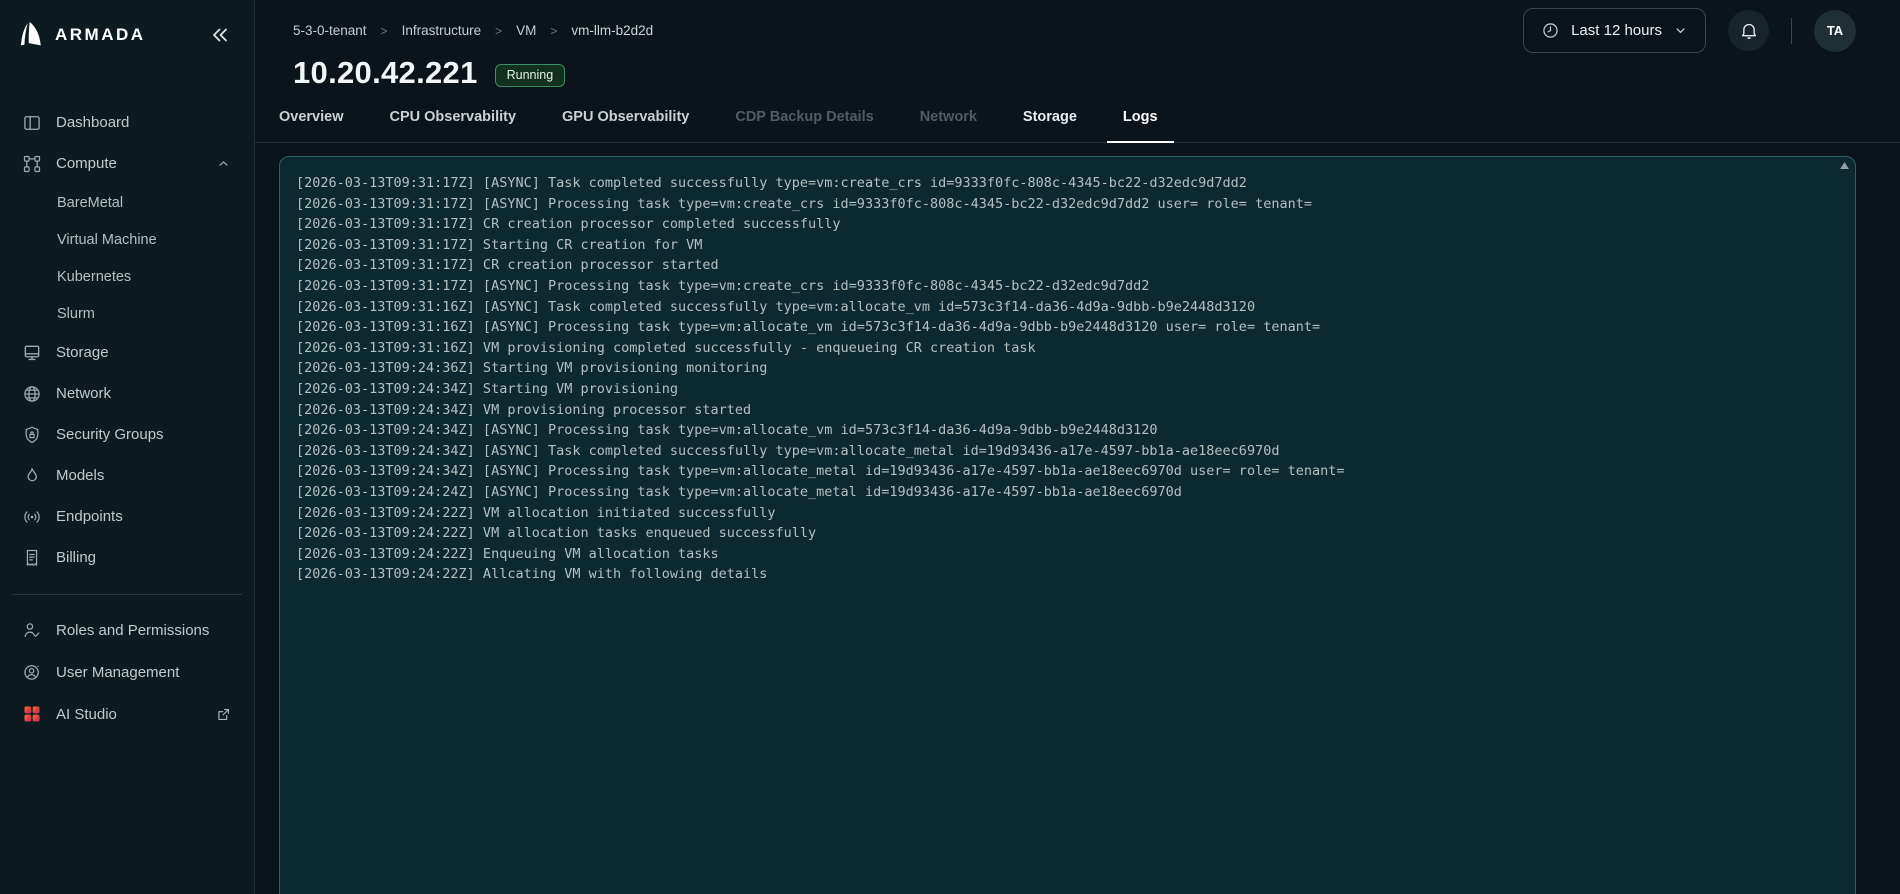 The height and width of the screenshot is (894, 1900). I want to click on tab-cpu-observability: CPU Observability, so click(453, 119).